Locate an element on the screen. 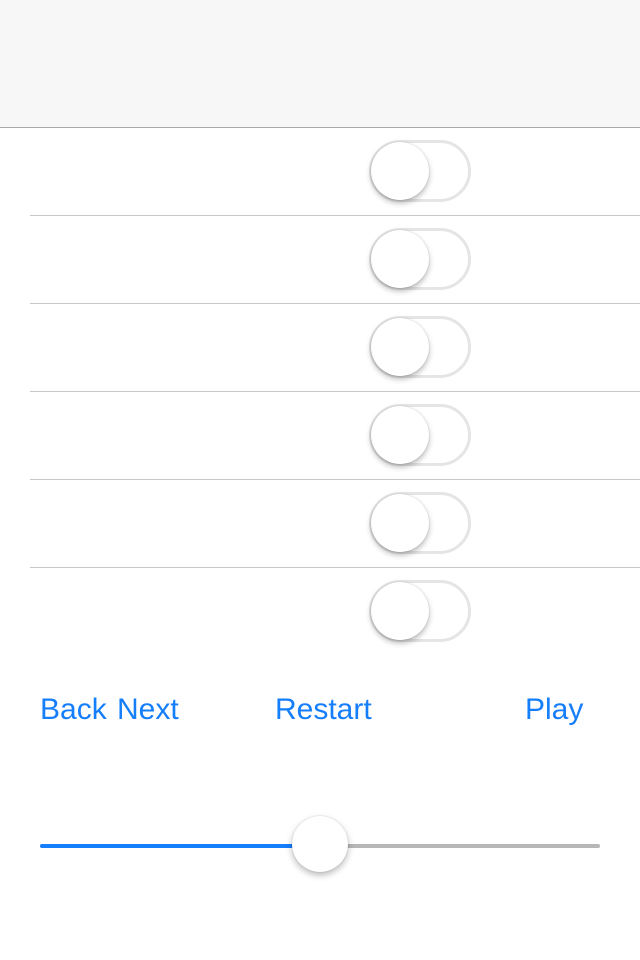  next-button: Next is located at coordinates (148, 710).